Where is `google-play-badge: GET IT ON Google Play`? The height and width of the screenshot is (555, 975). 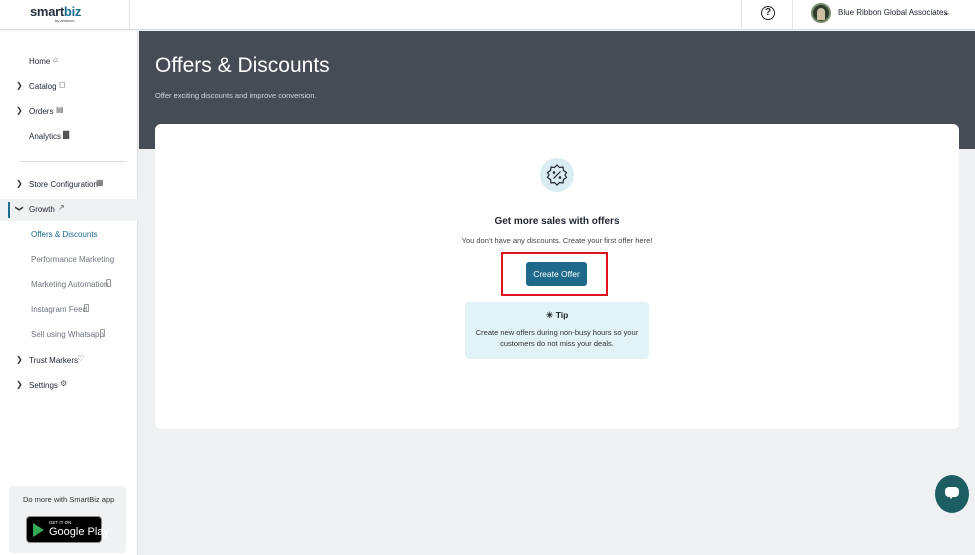 google-play-badge: GET IT ON Google Play is located at coordinates (67, 529).